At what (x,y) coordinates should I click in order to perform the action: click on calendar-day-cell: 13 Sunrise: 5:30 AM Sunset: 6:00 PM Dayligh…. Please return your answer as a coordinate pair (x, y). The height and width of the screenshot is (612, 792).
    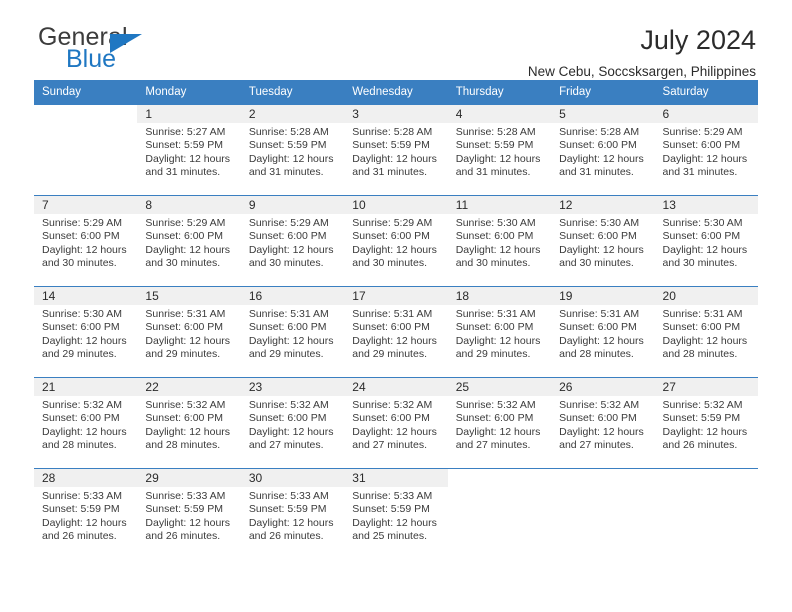
    Looking at the image, I should click on (706, 241).